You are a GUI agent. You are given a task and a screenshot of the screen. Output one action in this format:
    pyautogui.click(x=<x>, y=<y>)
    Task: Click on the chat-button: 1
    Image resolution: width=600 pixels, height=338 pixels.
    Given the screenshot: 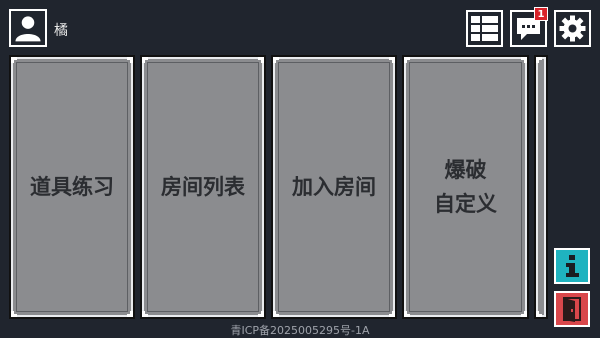 What is the action you would take?
    pyautogui.click(x=529, y=27)
    